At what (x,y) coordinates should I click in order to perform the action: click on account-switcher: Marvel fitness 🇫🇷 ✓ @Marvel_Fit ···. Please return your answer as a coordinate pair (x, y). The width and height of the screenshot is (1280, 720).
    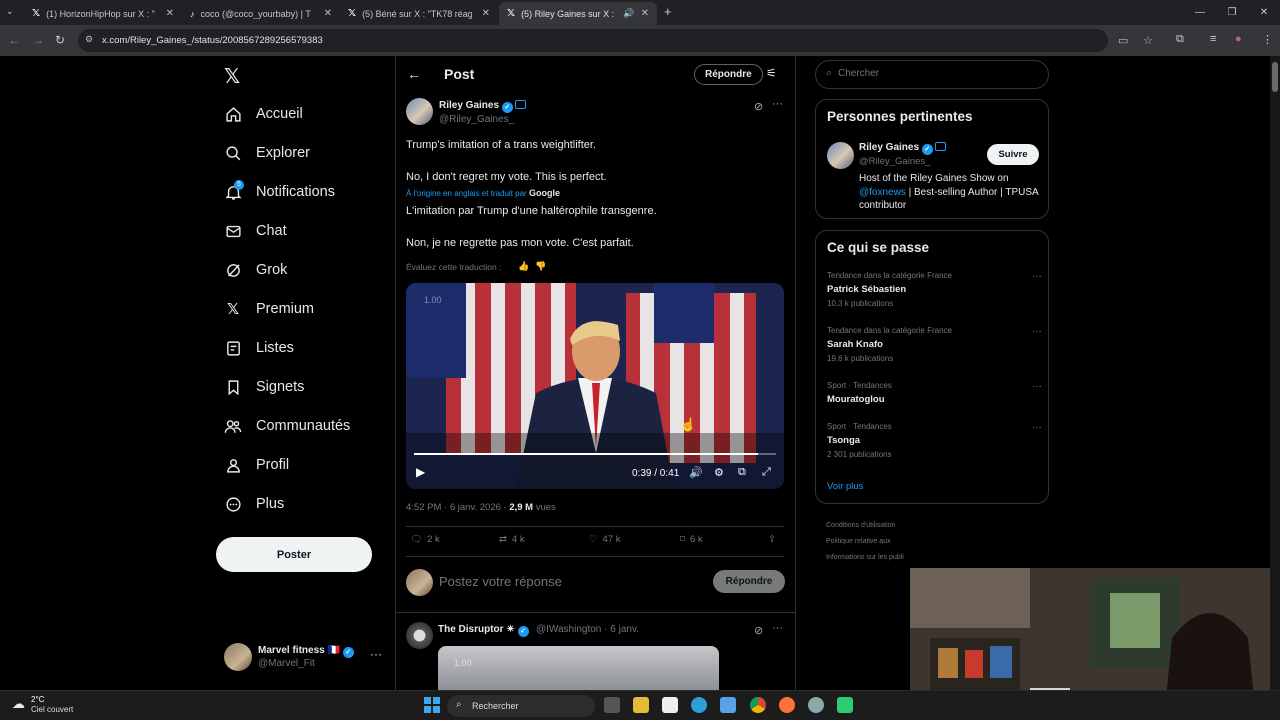
    Looking at the image, I should click on (309, 657).